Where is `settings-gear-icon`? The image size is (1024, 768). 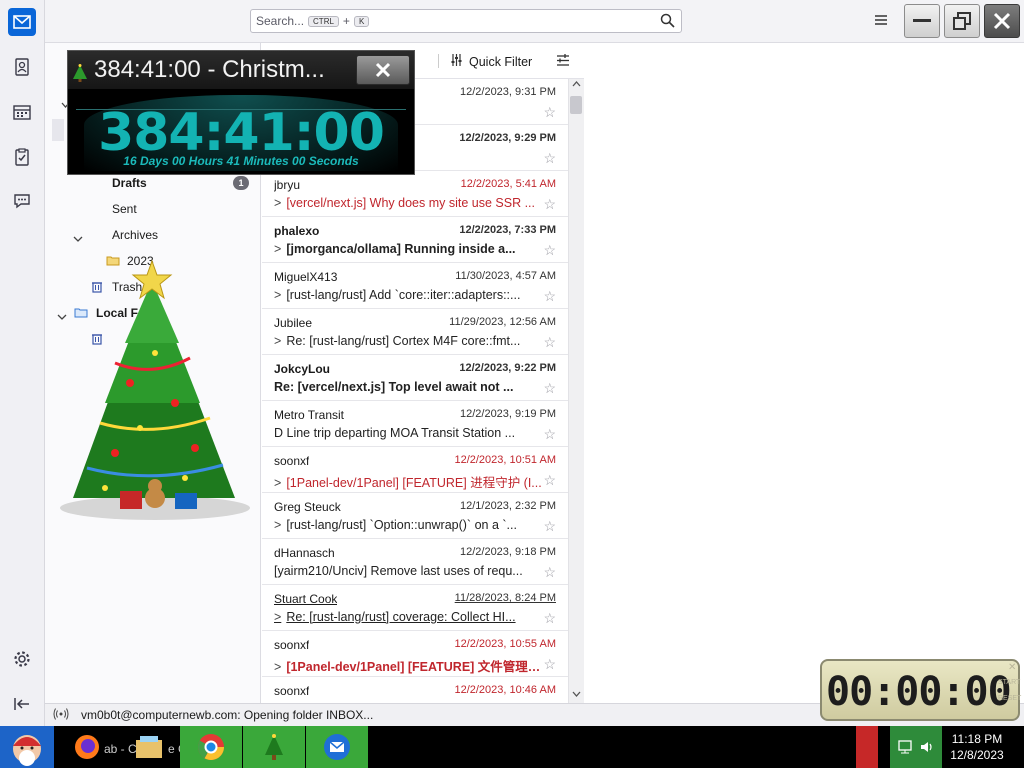 settings-gear-icon is located at coordinates (22, 659).